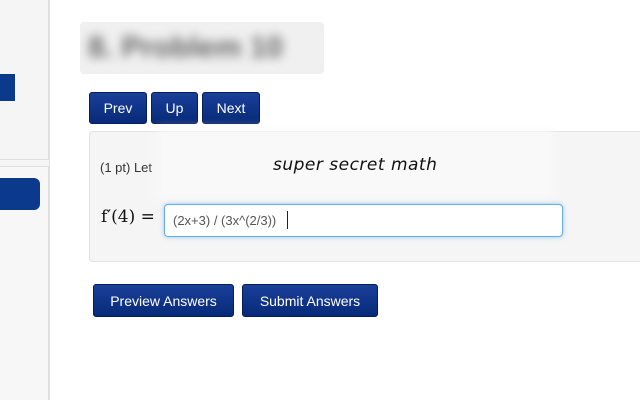 This screenshot has width=640, height=400. I want to click on problem-title: 8. Problem 10, so click(202, 48).